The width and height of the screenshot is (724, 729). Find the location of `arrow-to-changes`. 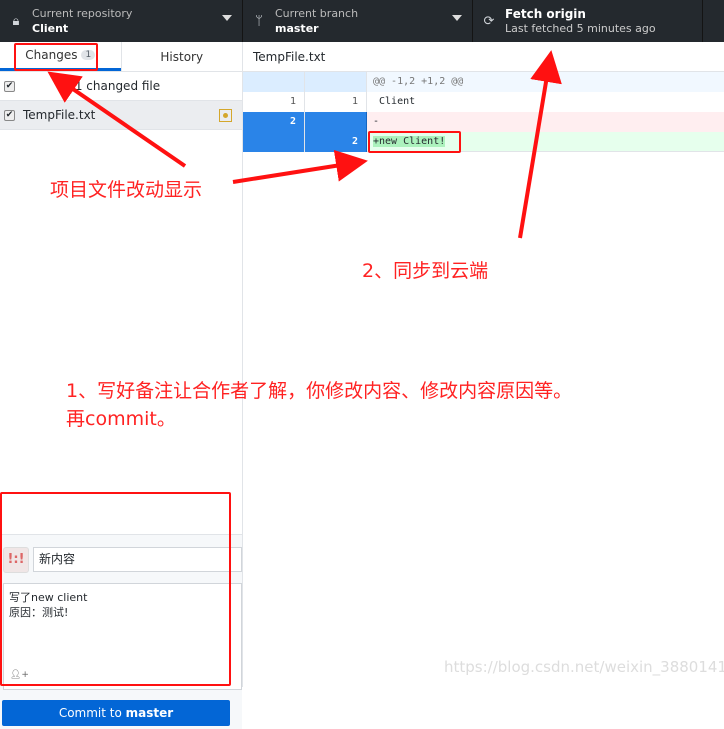

arrow-to-changes is located at coordinates (117, 119).